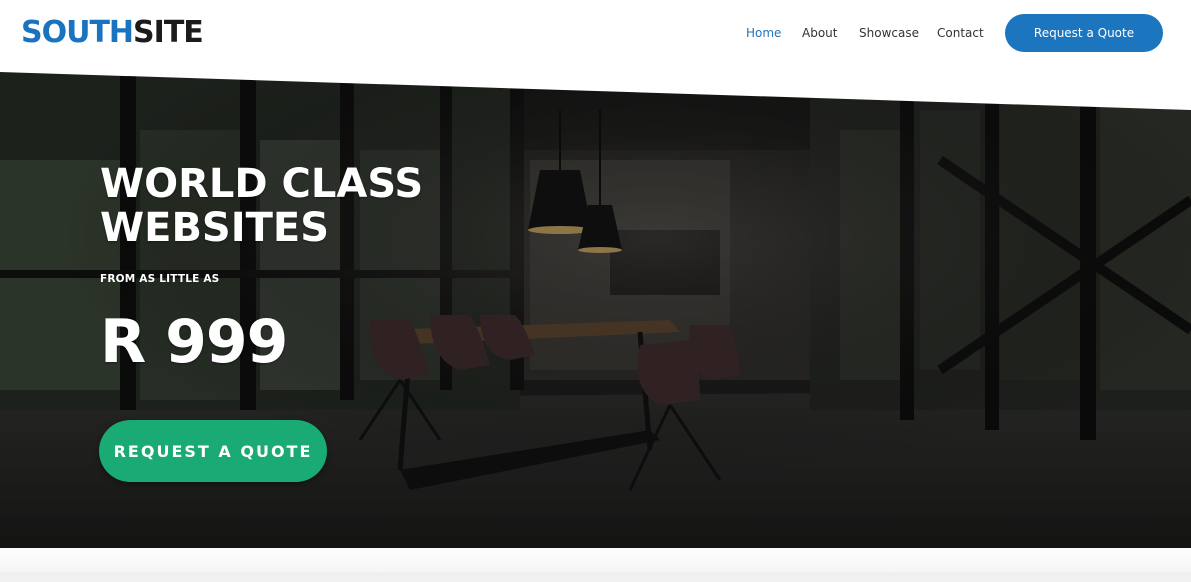  Describe the element at coordinates (77, 32) in the screenshot. I see `logo-part-south: SOUTH` at that location.